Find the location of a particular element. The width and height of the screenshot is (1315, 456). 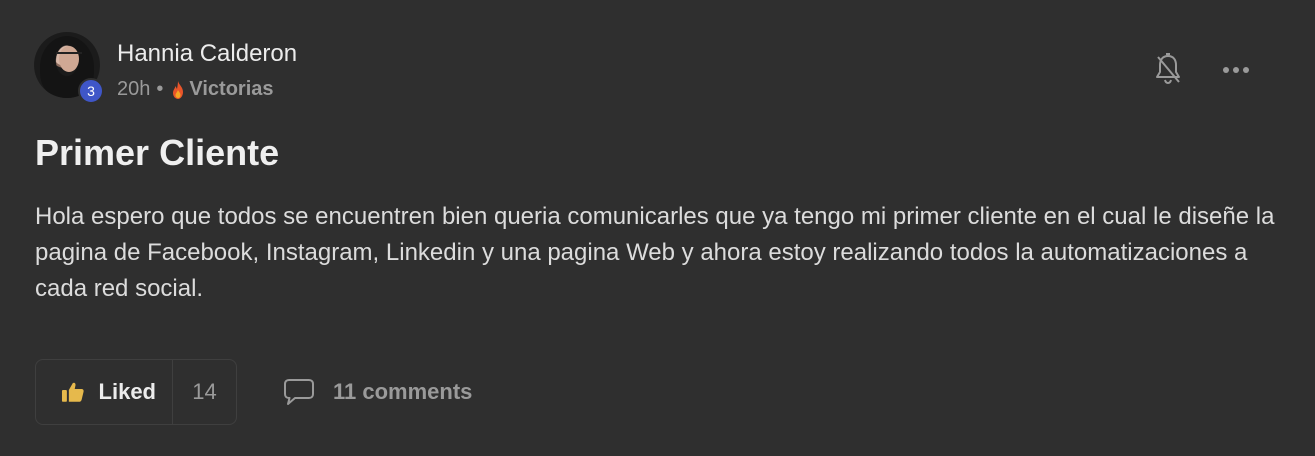

author-name: Hannia Calderon is located at coordinates (207, 54).